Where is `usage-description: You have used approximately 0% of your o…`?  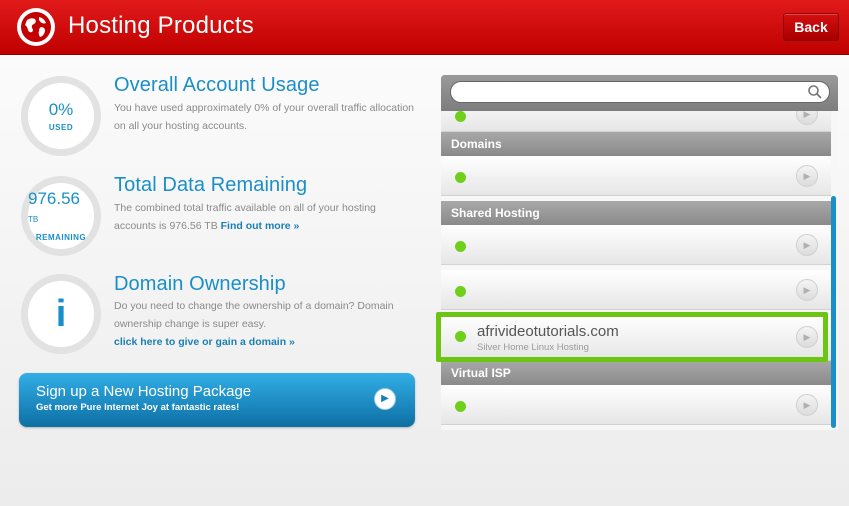 usage-description: You have used approximately 0% of your o… is located at coordinates (264, 117).